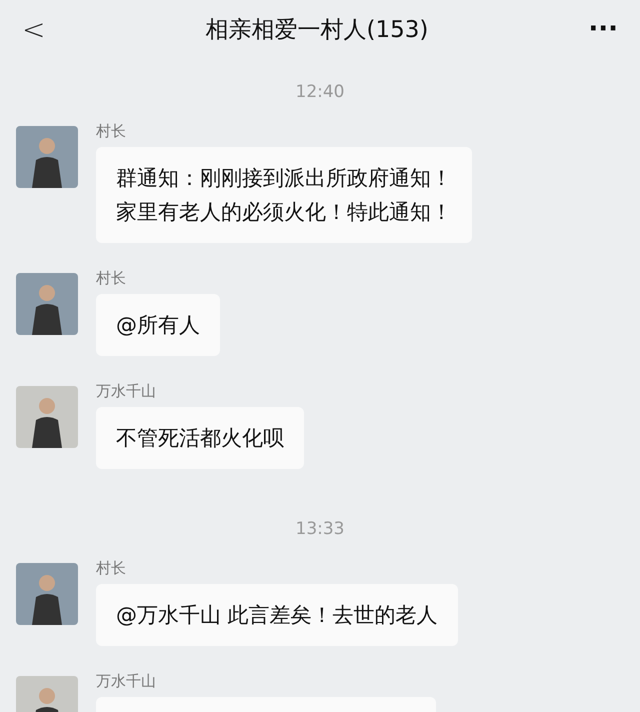 This screenshot has width=640, height=712. I want to click on more-button: ···, so click(603, 29).